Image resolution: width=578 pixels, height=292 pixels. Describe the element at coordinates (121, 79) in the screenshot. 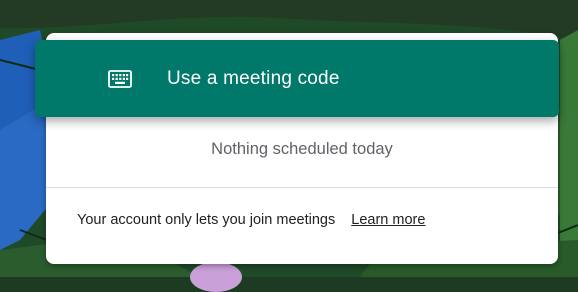

I see `keyboard-icon` at that location.